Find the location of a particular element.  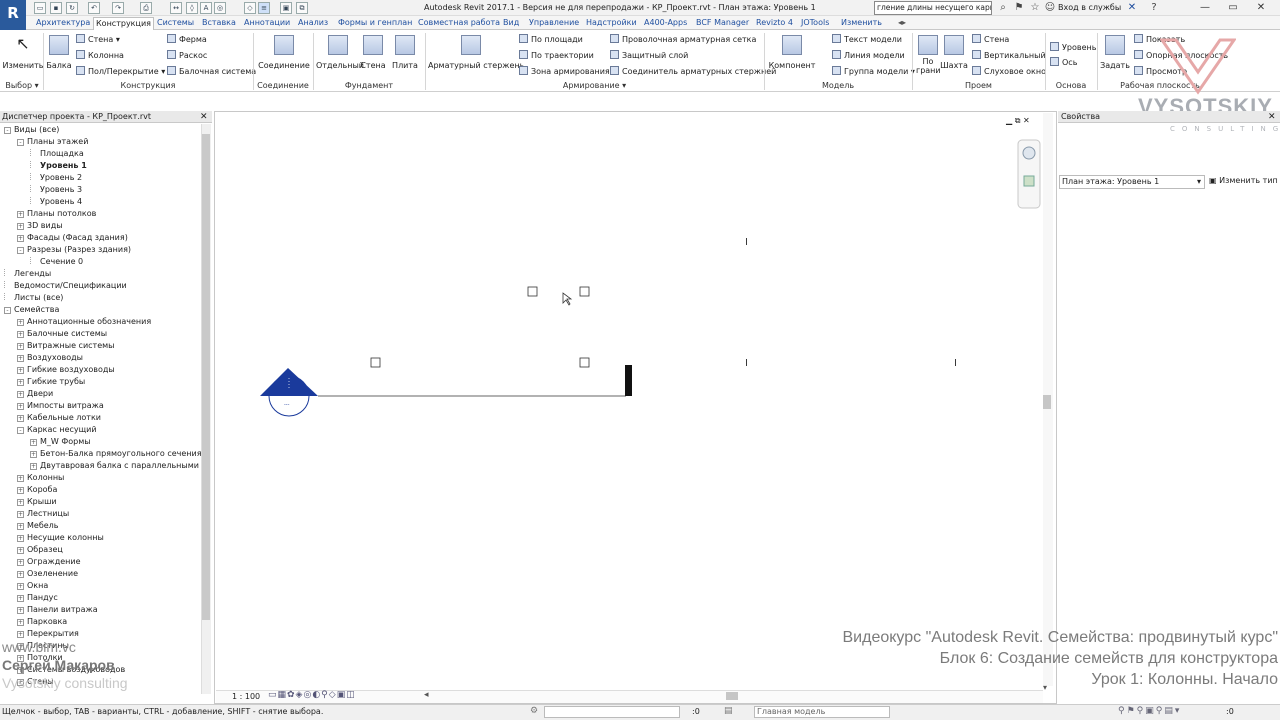

tree-item: + Колонны is located at coordinates (100, 478).